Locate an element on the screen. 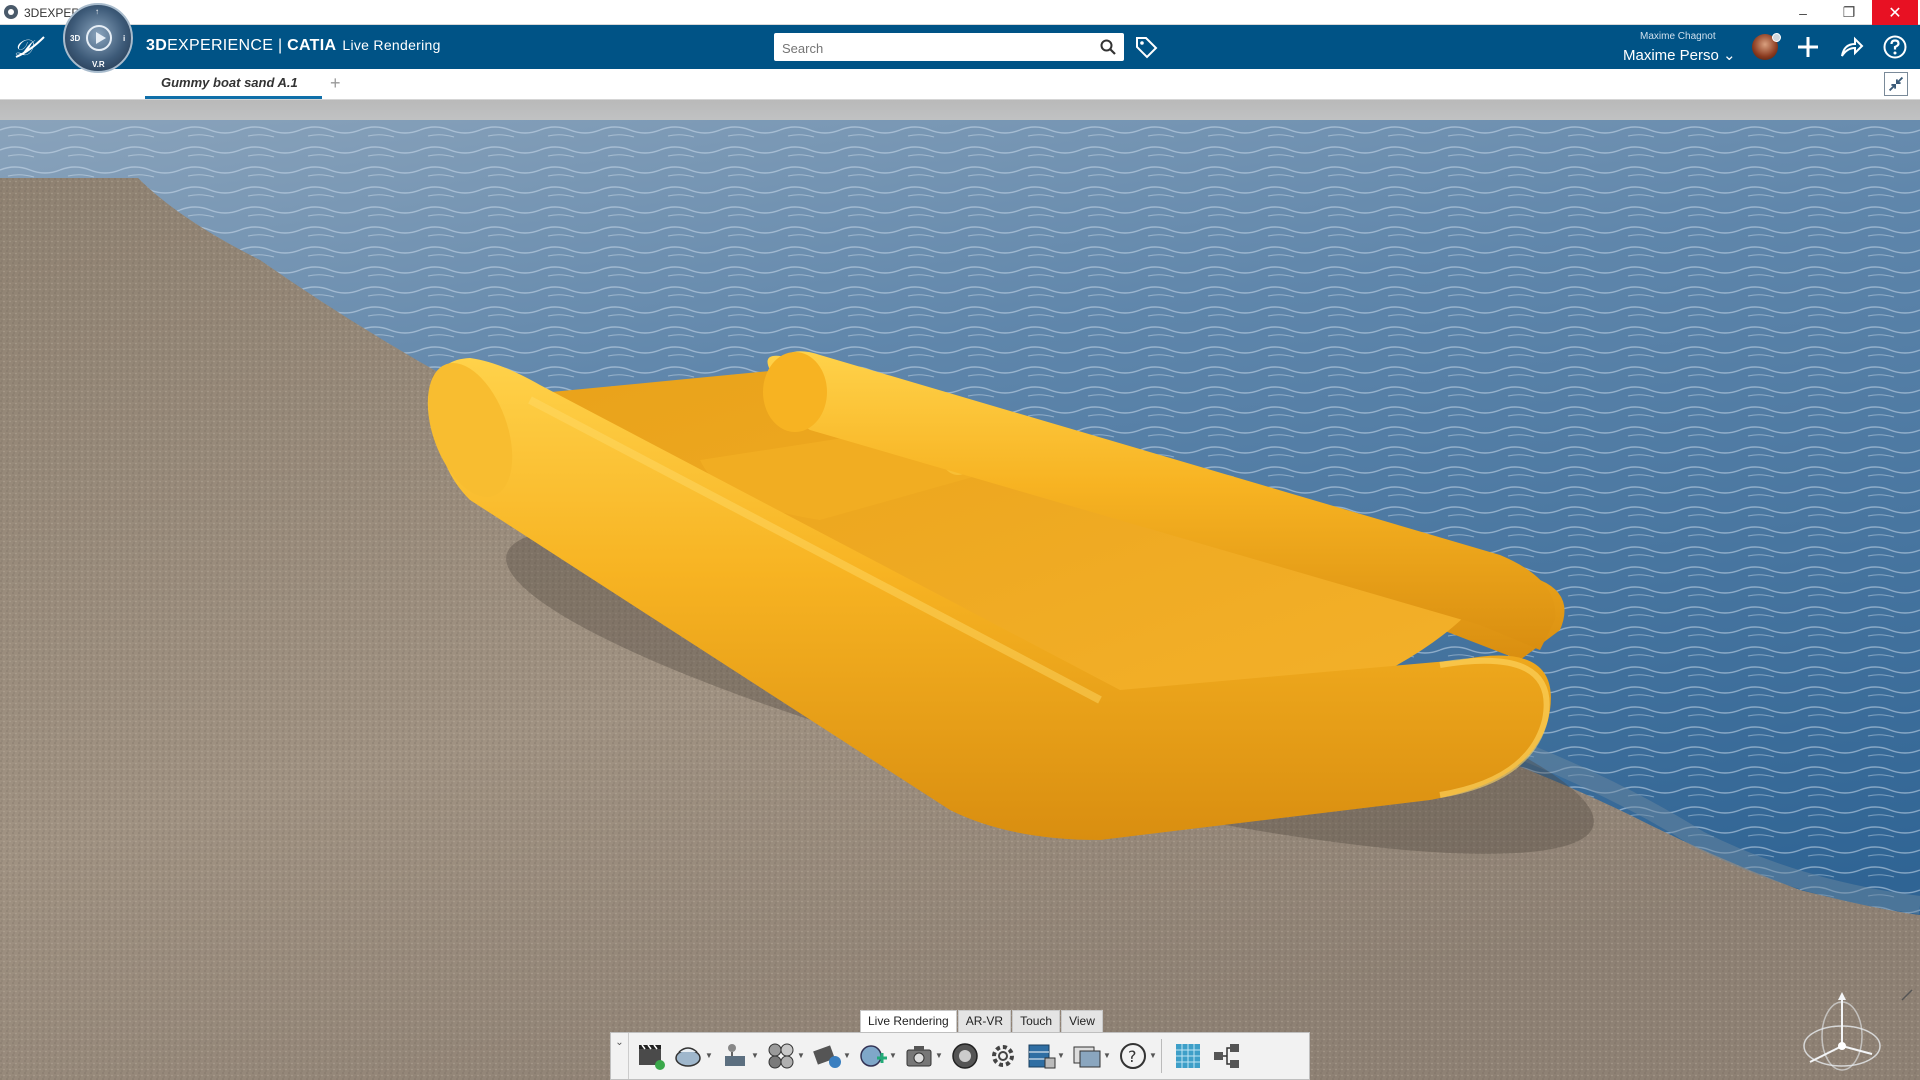 Image resolution: width=1920 pixels, height=1080 pixels. view-compass-icon is located at coordinates (1842, 1033).